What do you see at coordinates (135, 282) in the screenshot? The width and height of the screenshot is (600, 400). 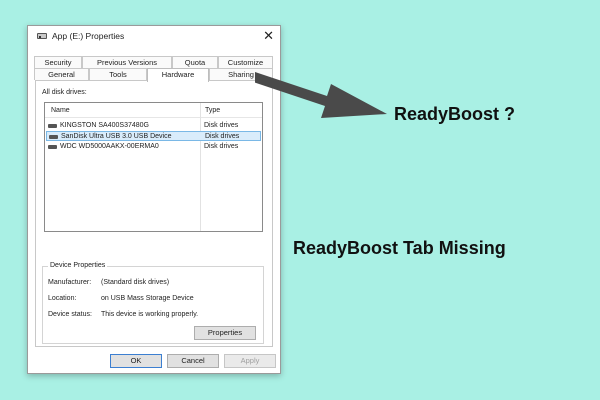 I see `manufacturer-value: (Standard disk drives)` at bounding box center [135, 282].